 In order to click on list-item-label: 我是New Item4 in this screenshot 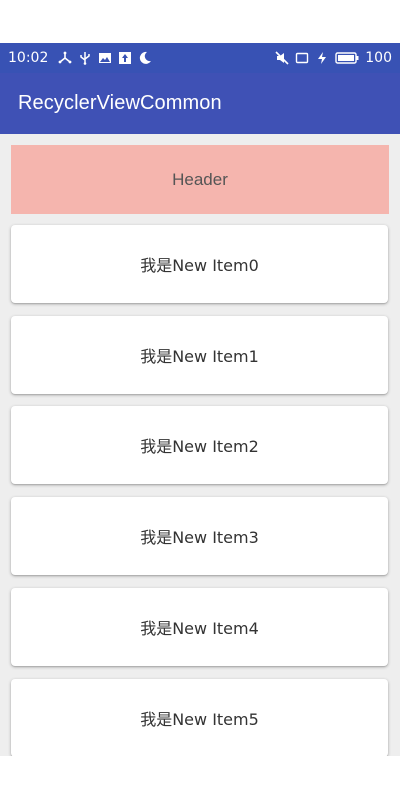, I will do `click(199, 628)`.